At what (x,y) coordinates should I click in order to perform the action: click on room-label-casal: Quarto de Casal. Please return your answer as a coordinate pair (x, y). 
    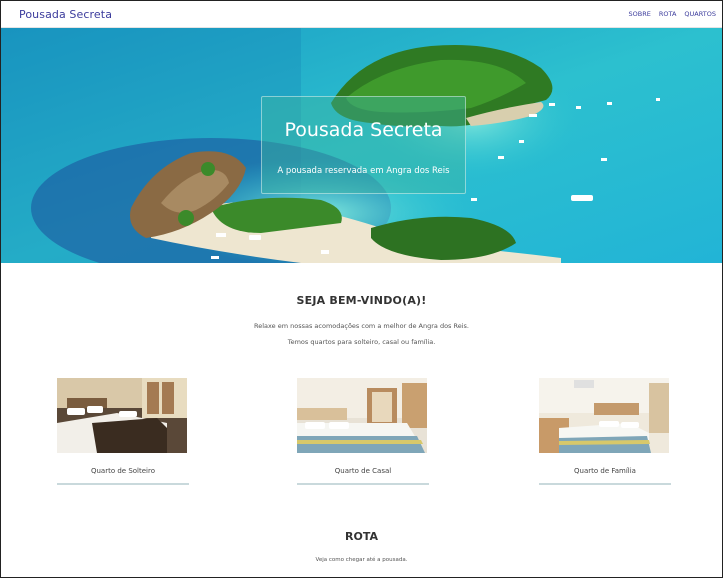
    Looking at the image, I should click on (363, 471).